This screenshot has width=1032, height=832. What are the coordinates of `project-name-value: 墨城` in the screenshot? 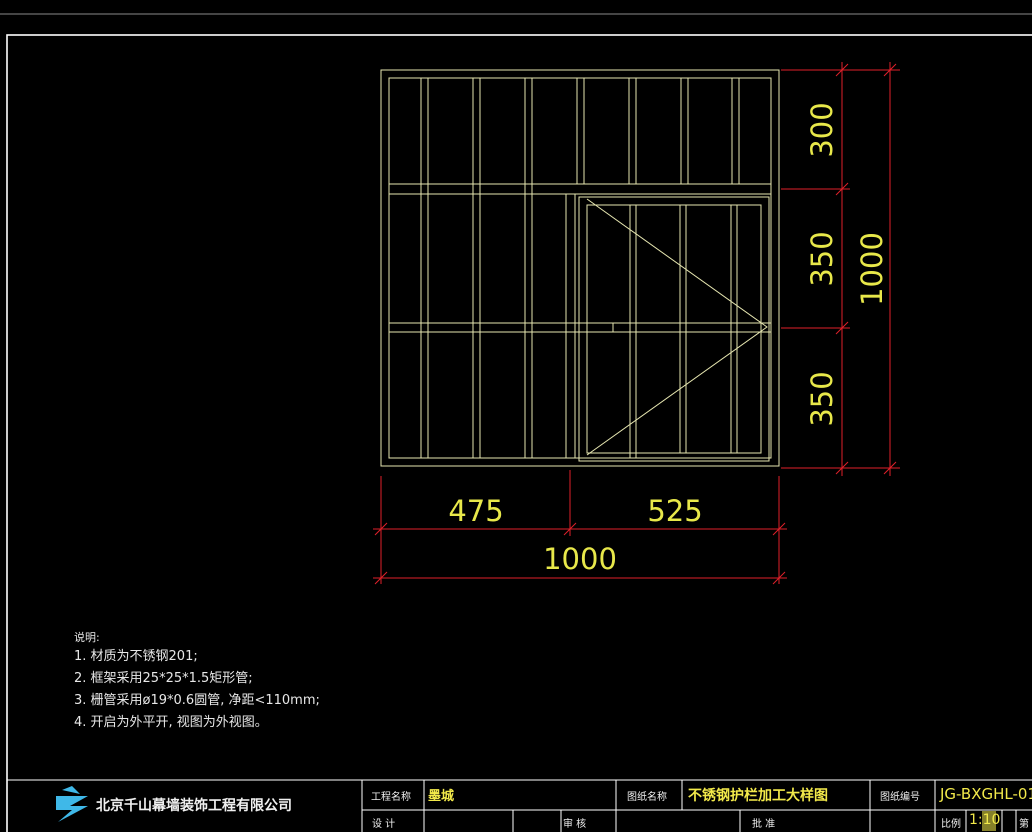 It's located at (441, 796).